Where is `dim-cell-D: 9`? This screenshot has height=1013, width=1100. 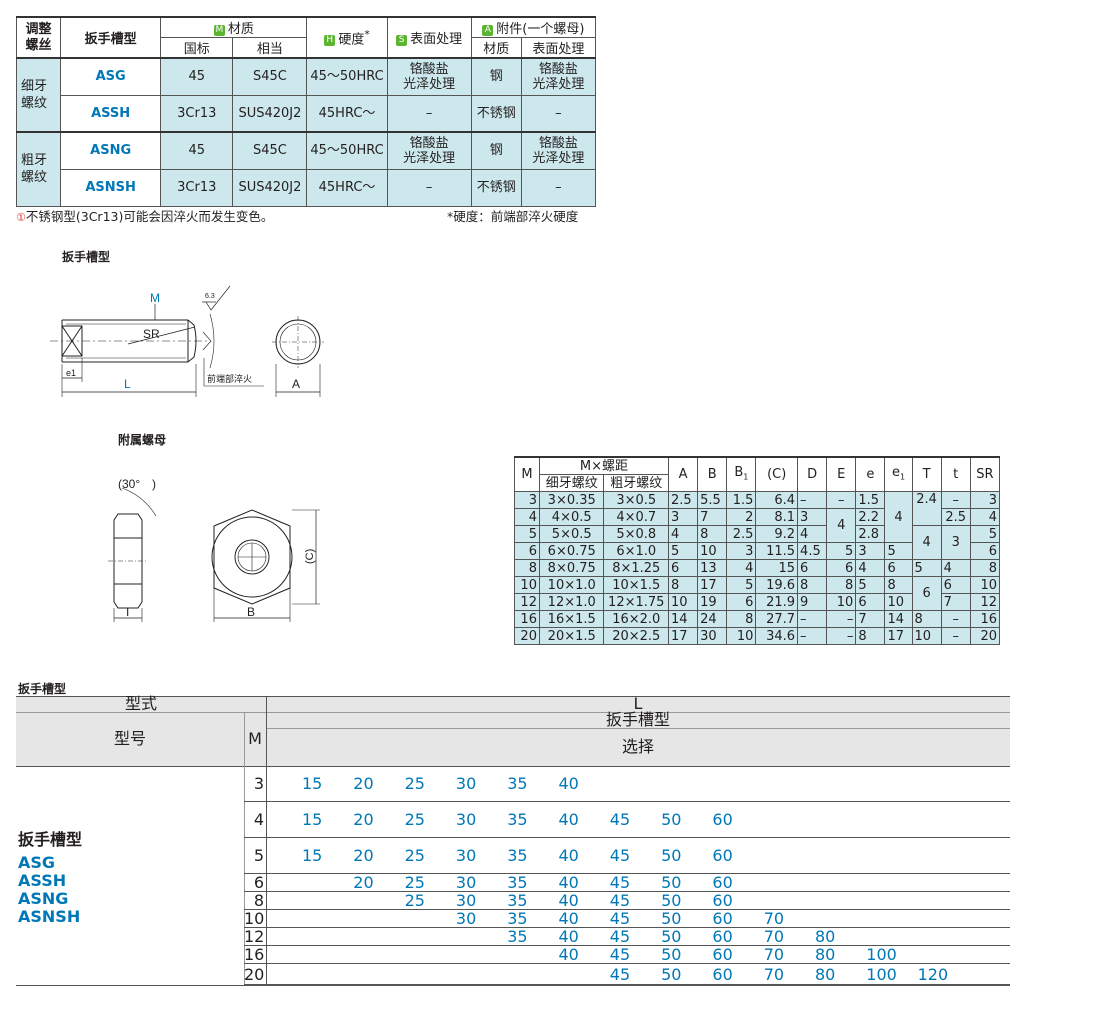
dim-cell-D: 9 is located at coordinates (812, 602).